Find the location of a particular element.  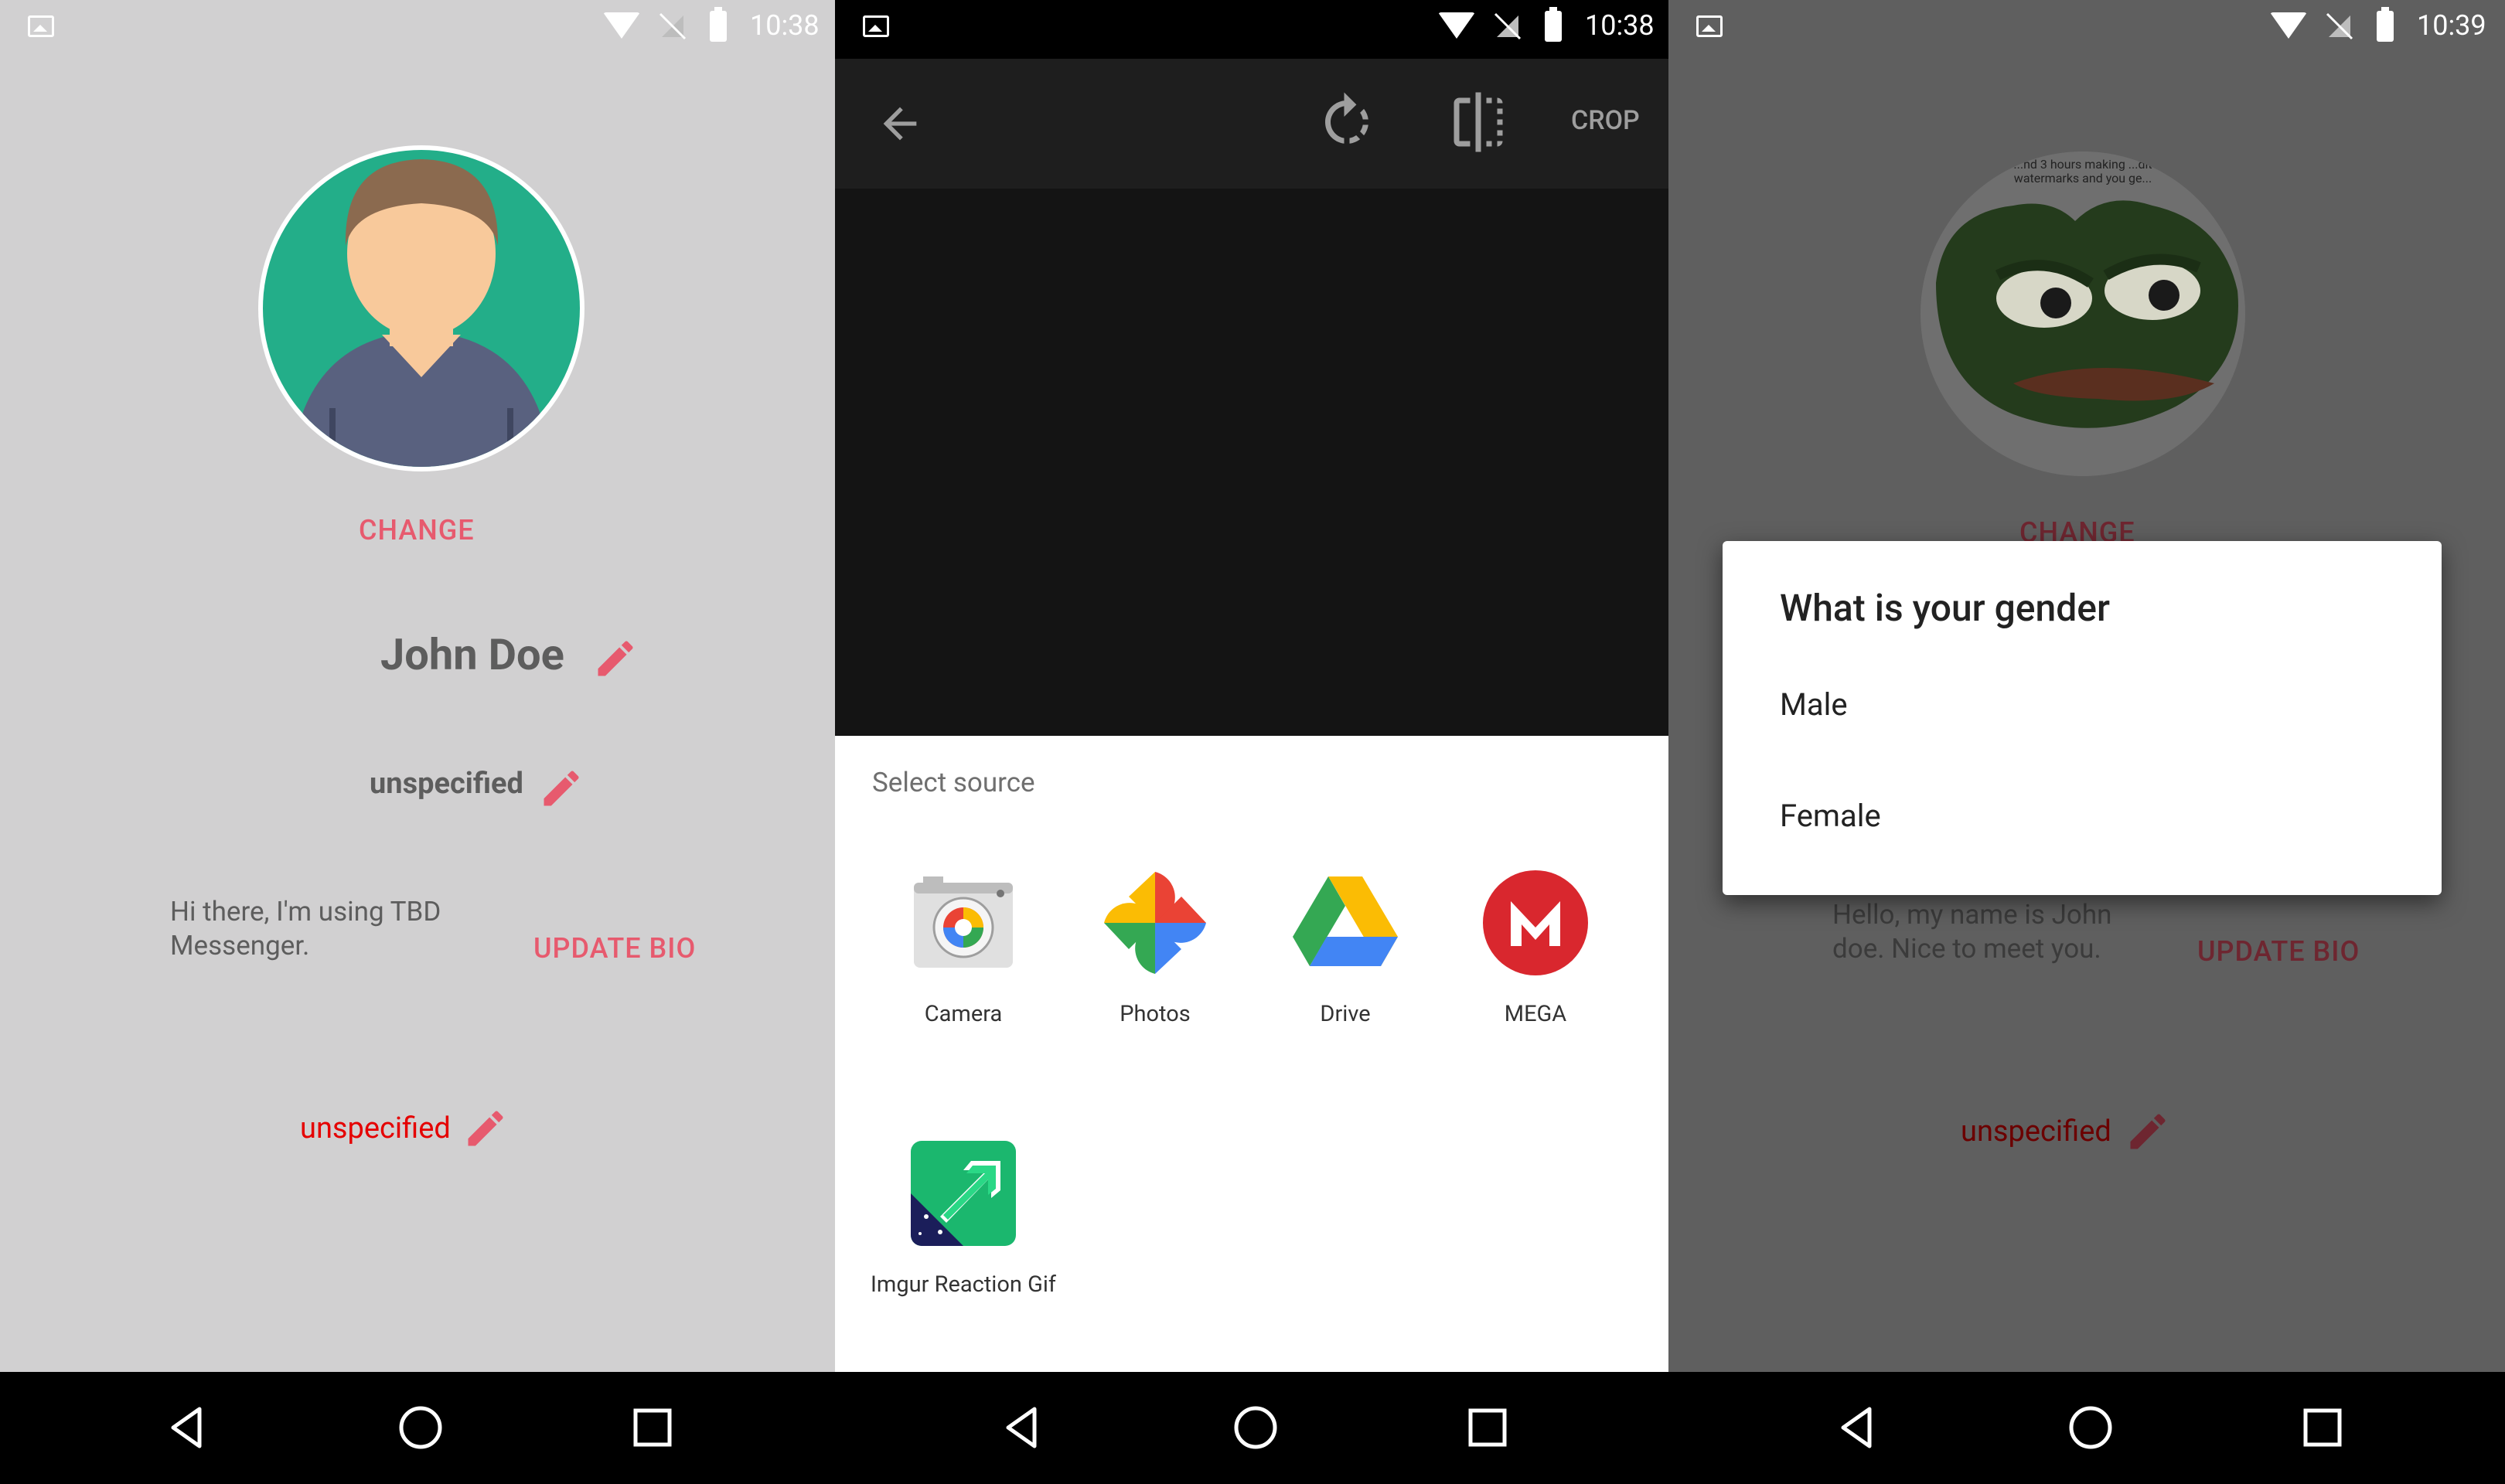

app-label: Photos is located at coordinates (1155, 1014).